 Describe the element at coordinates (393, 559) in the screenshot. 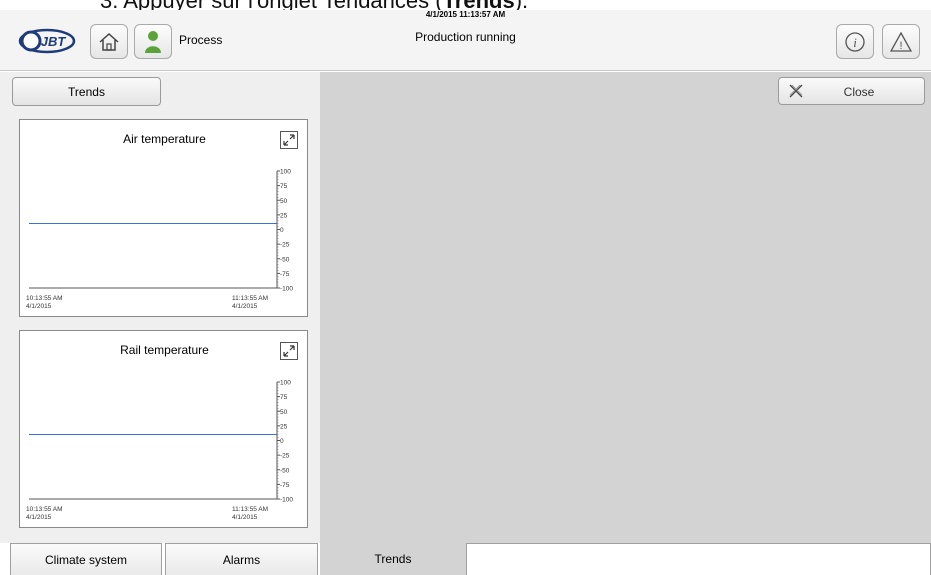

I see `tab-trends: Trends` at that location.